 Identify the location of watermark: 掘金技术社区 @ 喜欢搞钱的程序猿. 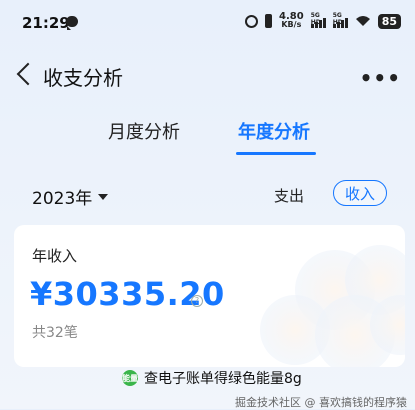
(321, 402).